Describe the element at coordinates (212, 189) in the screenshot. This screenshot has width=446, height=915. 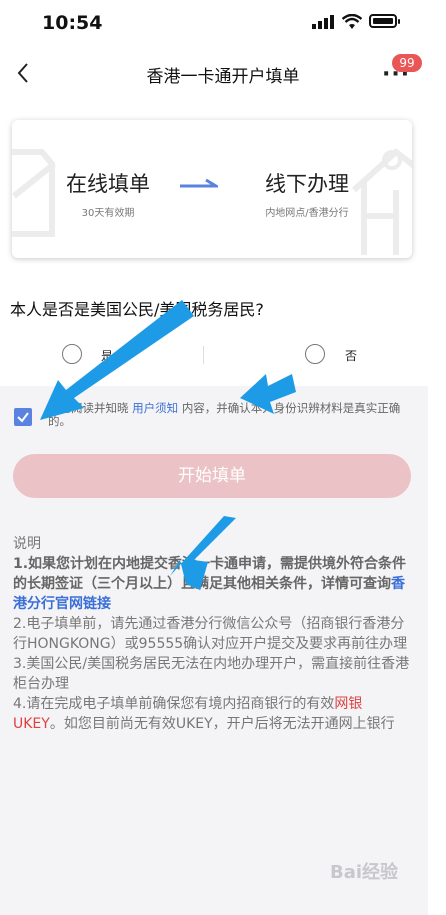
I see `process-card: 在线填单 30天有效期 线下办理 内地网点/香港分行` at that location.